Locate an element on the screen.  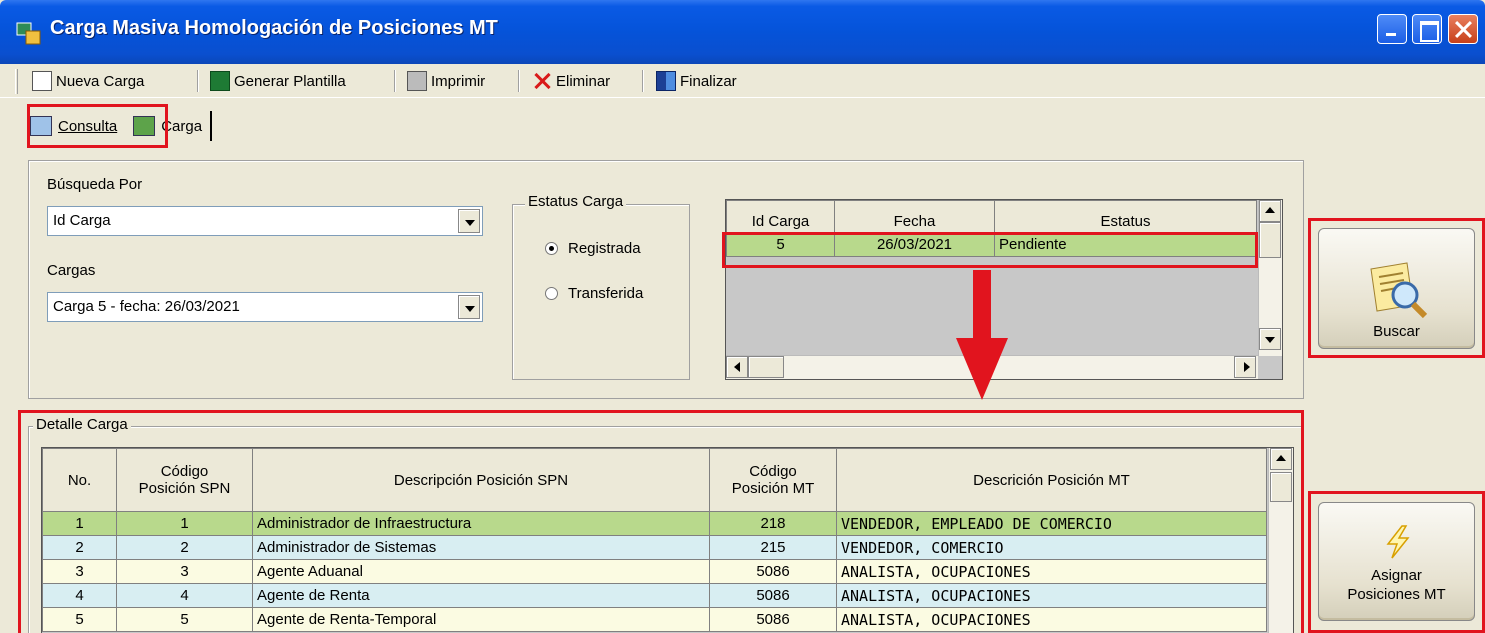
busqueda-label: Búsqueda Por is located at coordinates (95, 184).